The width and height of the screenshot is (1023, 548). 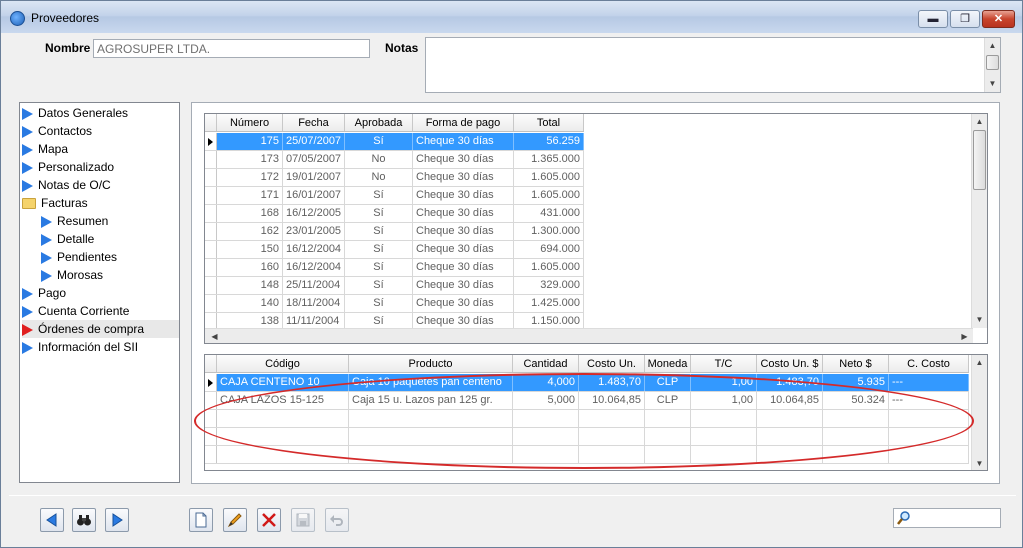 I want to click on table-row: 173 07/05/2007 No Cheque 30 días 1.365.000, so click(x=394, y=160).